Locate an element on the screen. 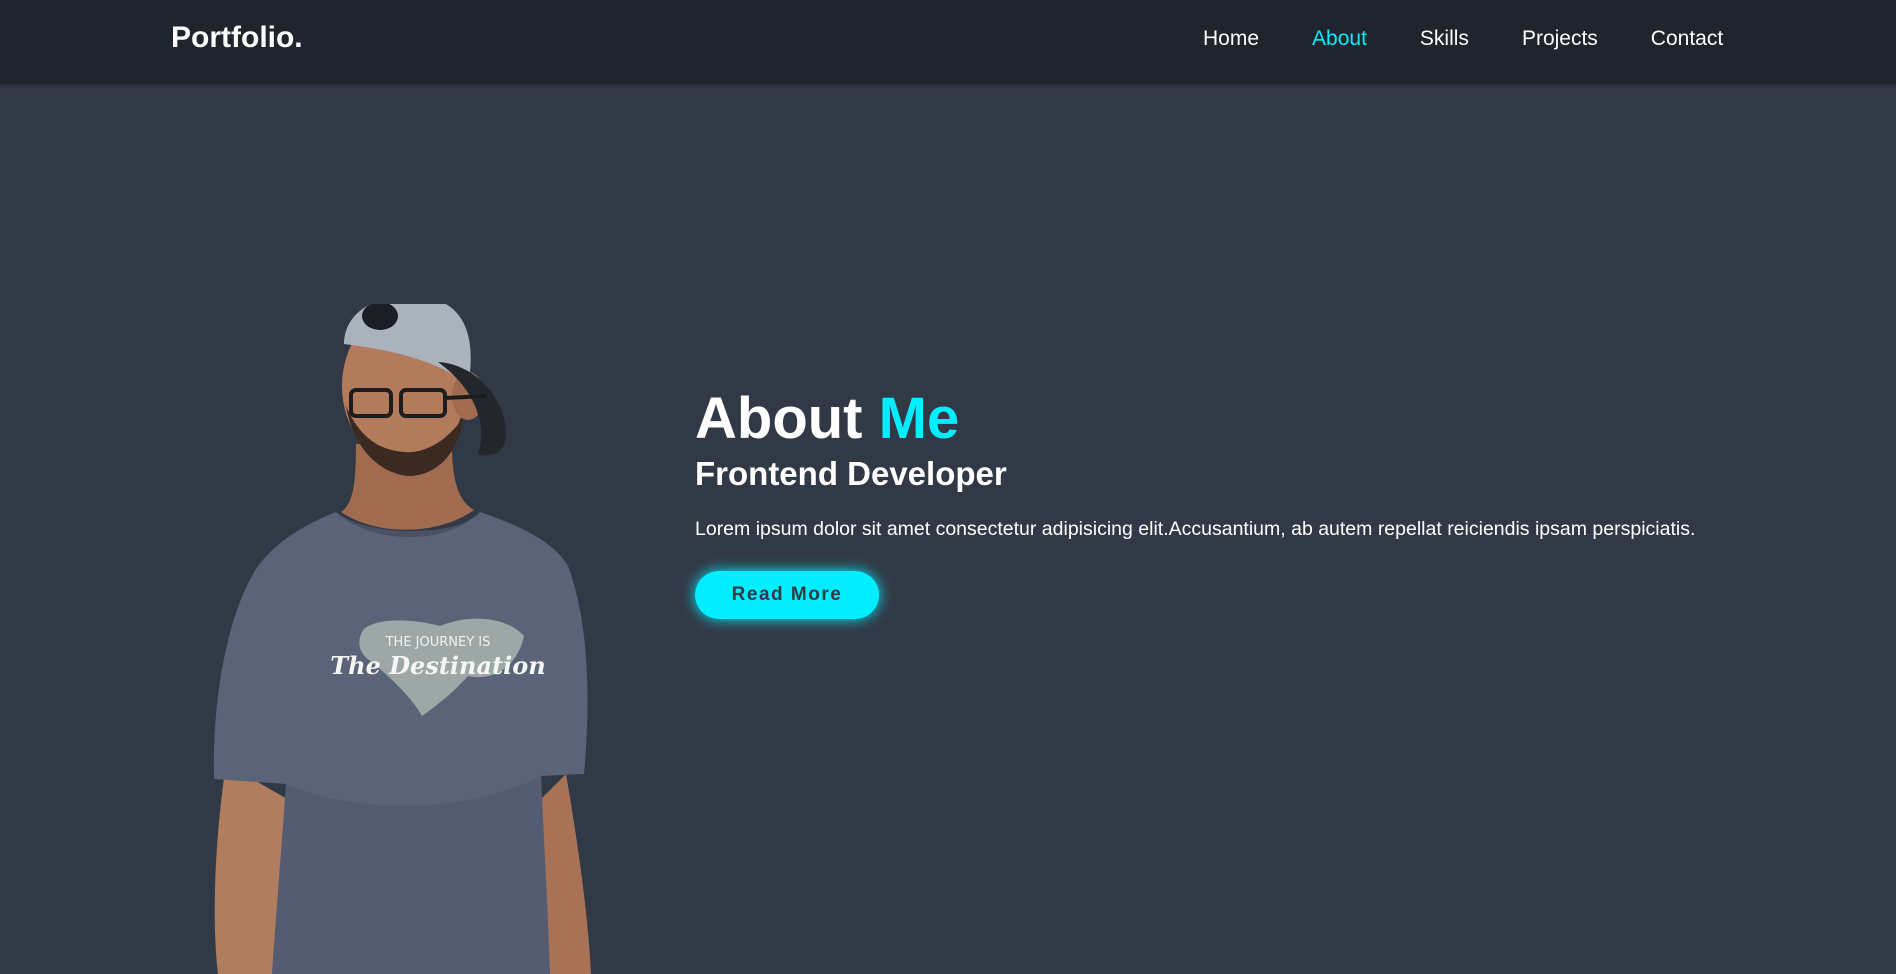 Image resolution: width=1896 pixels, height=974 pixels. nav-projects: Projects is located at coordinates (1560, 39).